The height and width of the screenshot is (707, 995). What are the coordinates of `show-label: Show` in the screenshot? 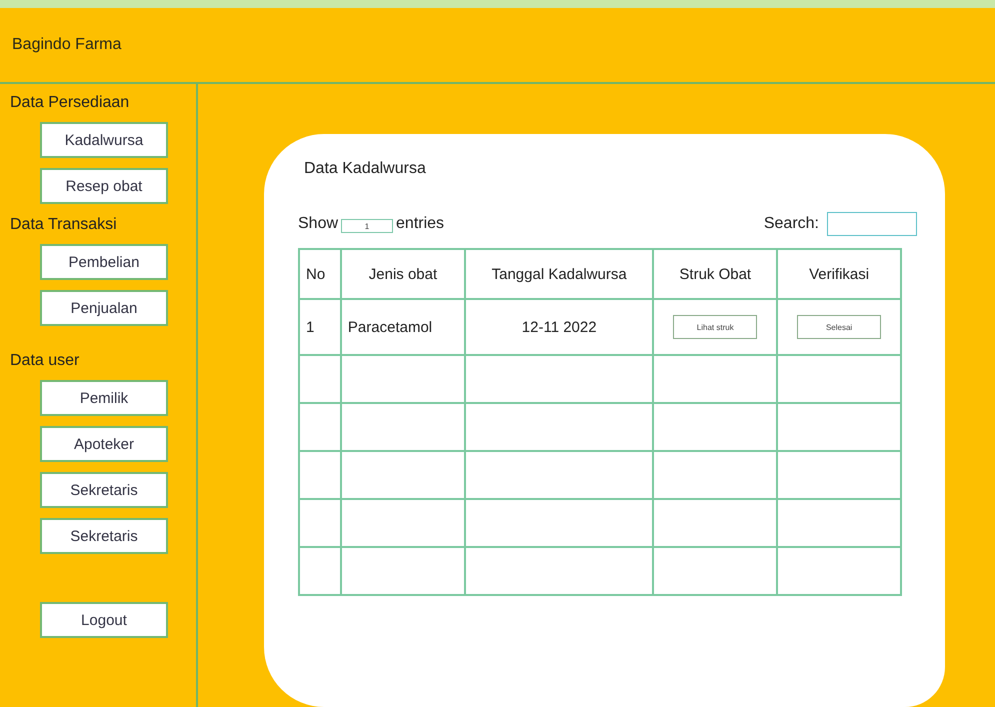 It's located at (318, 224).